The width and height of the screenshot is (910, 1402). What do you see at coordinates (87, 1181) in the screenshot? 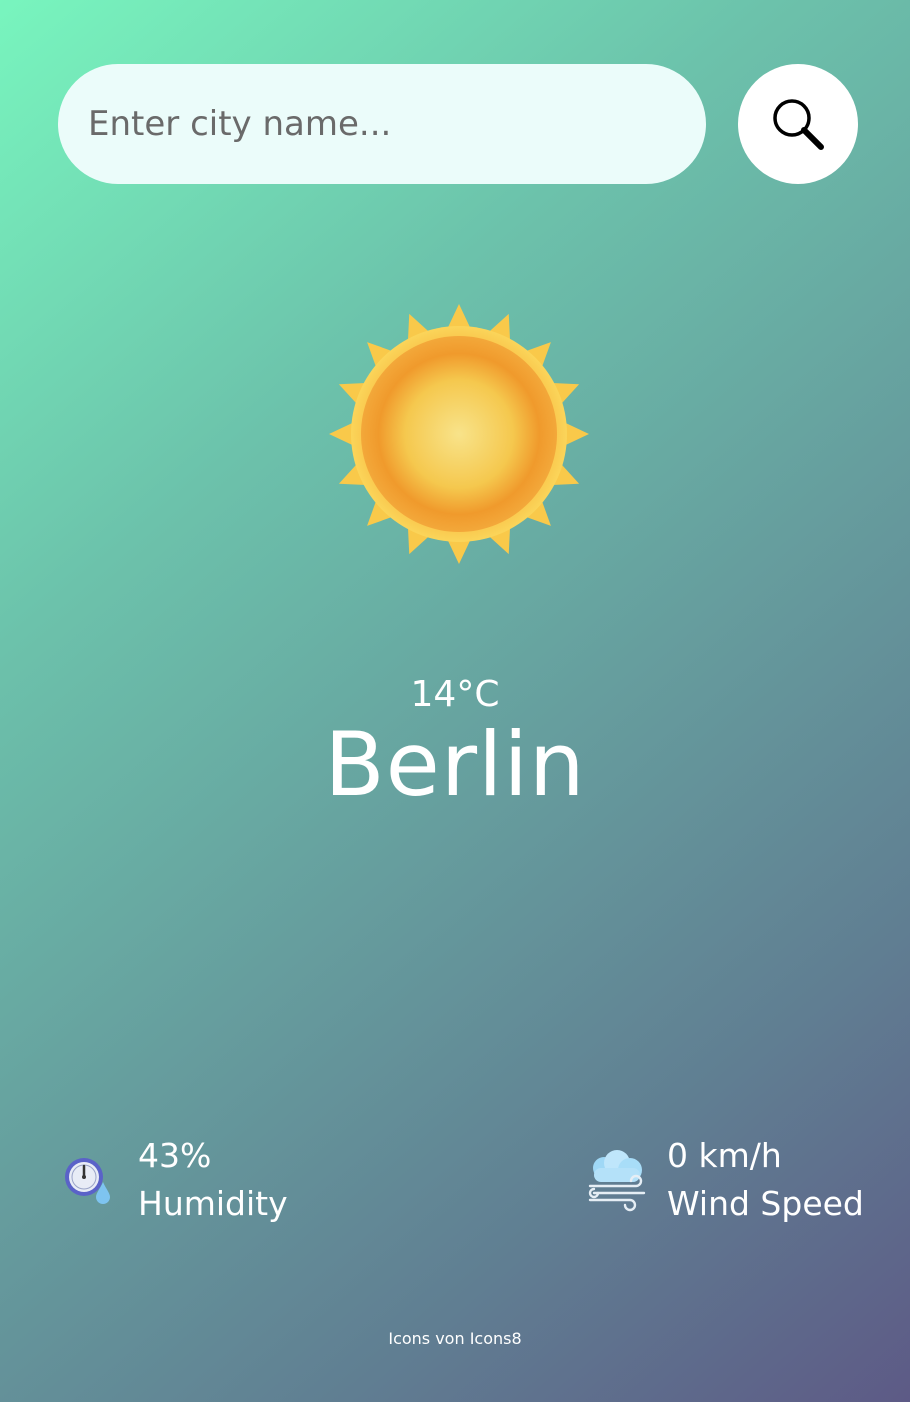
I see `humidity-icon` at bounding box center [87, 1181].